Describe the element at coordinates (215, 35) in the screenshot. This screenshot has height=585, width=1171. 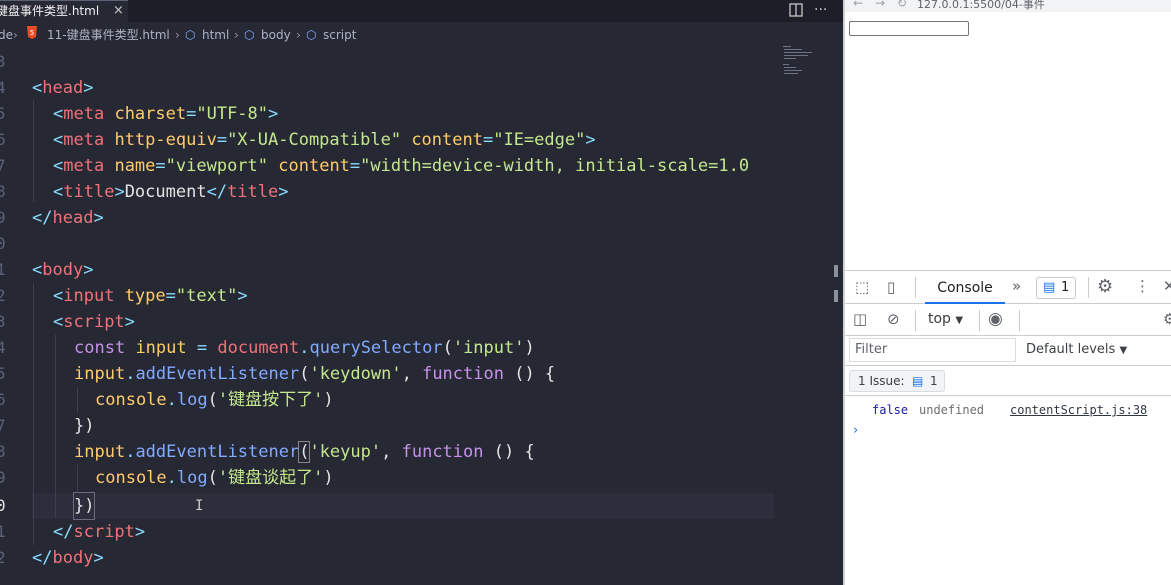
I see `breadcrumb-html: html` at that location.